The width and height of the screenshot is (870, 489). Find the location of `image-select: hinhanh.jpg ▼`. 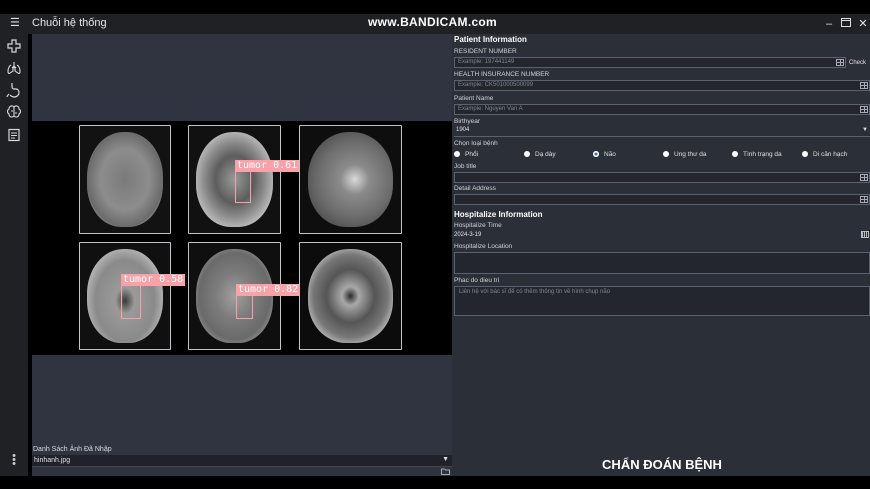

image-select: hinhanh.jpg ▼ is located at coordinates (242, 461).